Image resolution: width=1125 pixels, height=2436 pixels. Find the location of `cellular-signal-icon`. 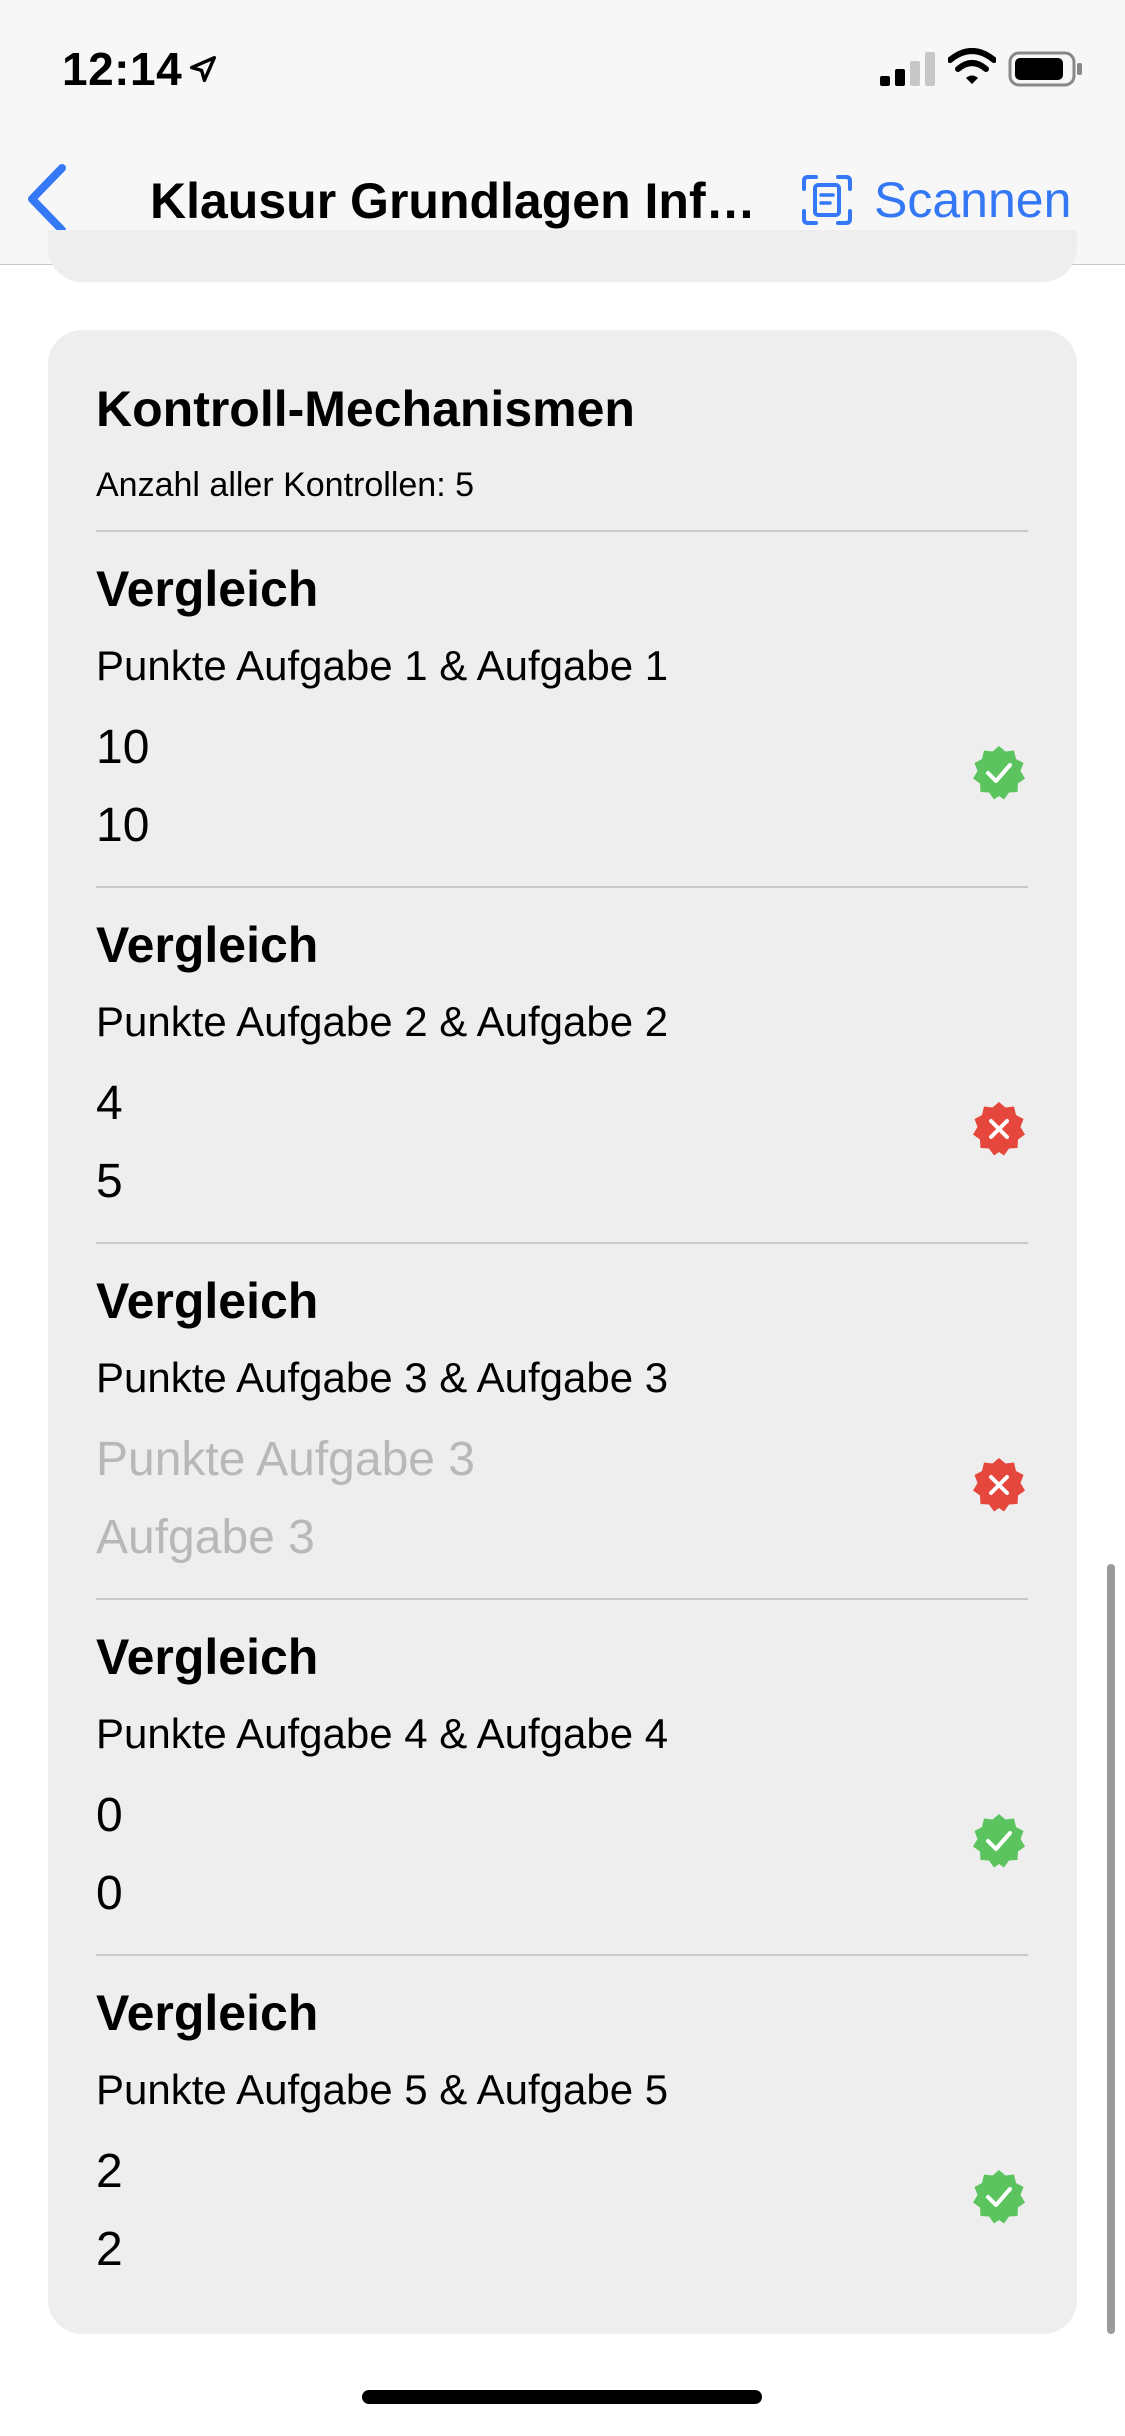

cellular-signal-icon is located at coordinates (907, 69).